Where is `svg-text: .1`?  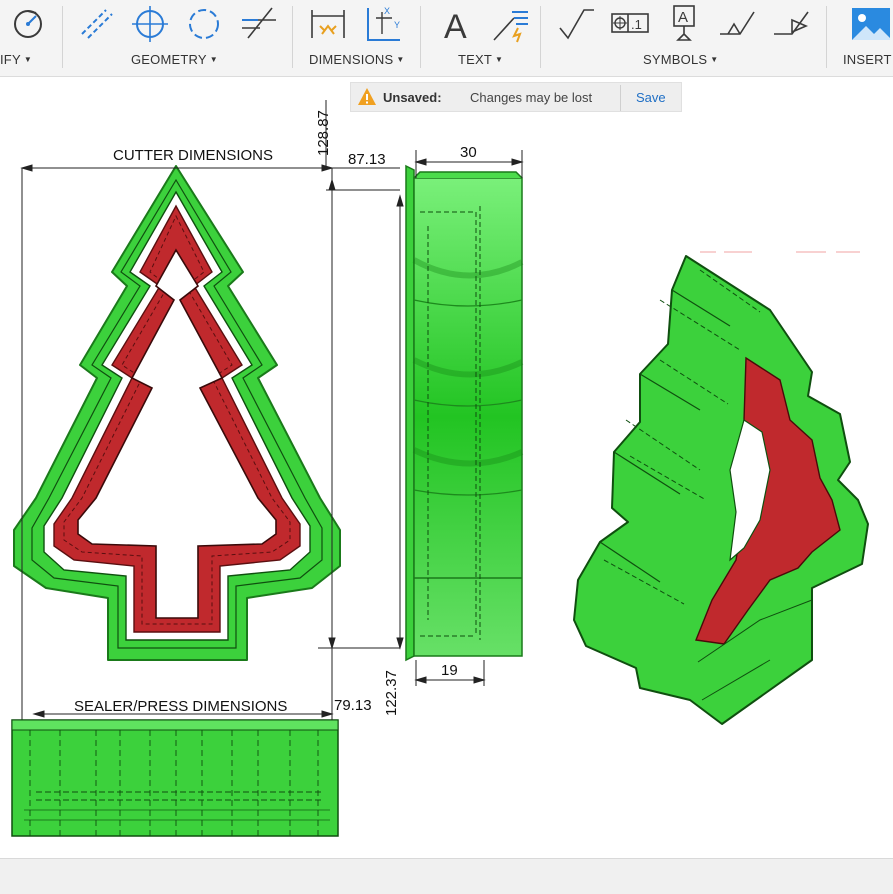 svg-text: .1 is located at coordinates (636, 24).